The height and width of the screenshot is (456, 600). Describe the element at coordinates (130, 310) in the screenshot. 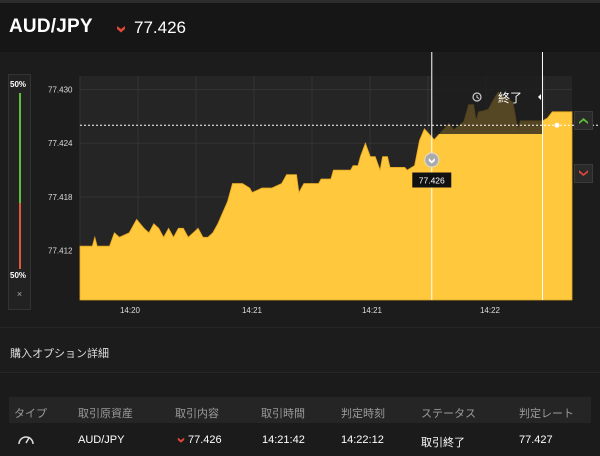

I see `x-tick-label: 14:20` at that location.